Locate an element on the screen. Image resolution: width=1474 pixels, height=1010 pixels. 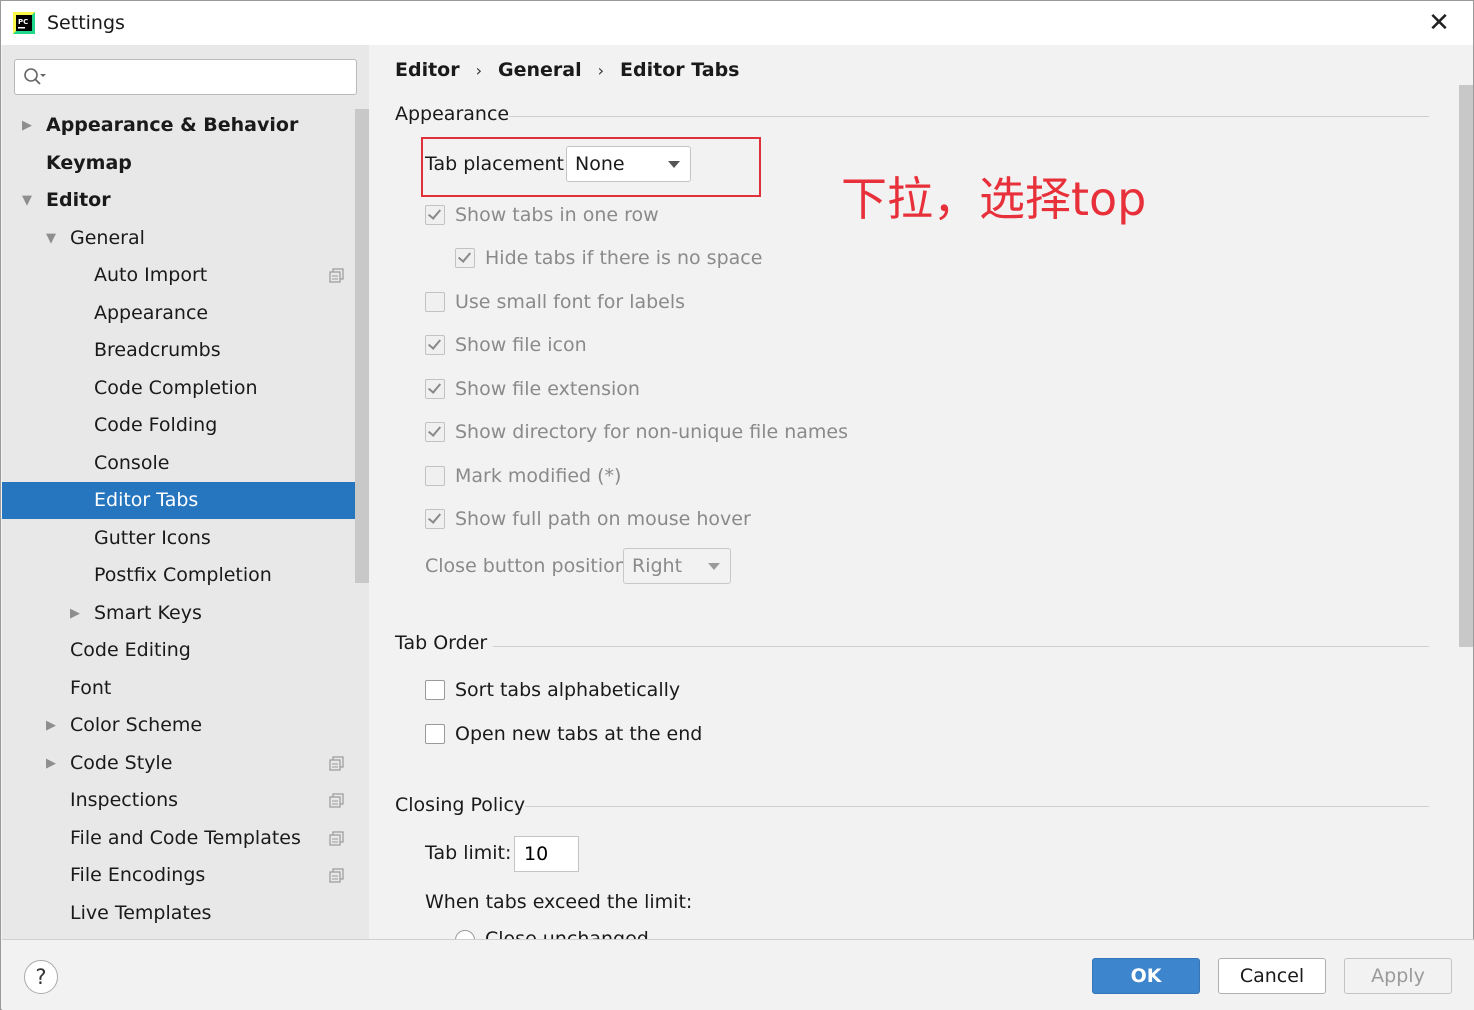
close-unchanged-radio is located at coordinates (465, 934).